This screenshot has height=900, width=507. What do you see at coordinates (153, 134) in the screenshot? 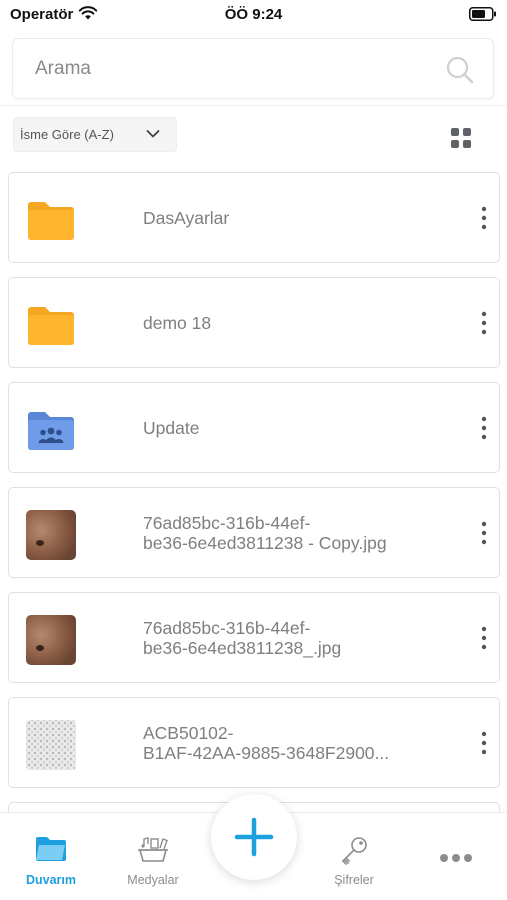
I see `chevron-down-icon` at bounding box center [153, 134].